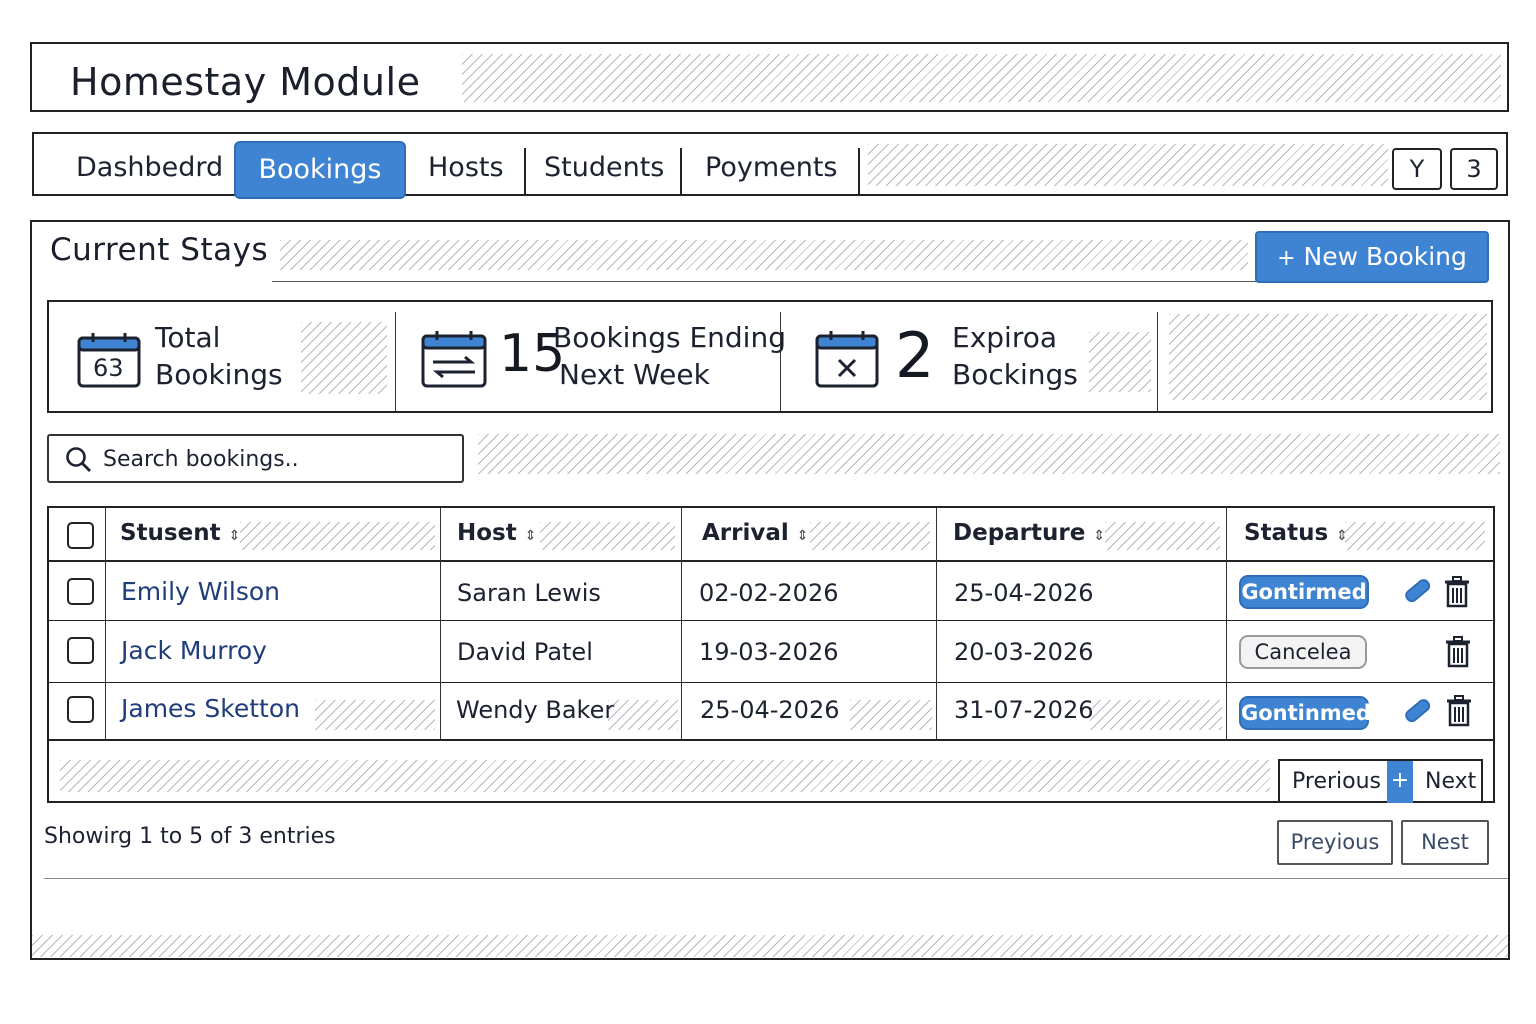 The height and width of the screenshot is (1024, 1536). Describe the element at coordinates (194, 650) in the screenshot. I see `student-name-link: Jack Murroy` at that location.